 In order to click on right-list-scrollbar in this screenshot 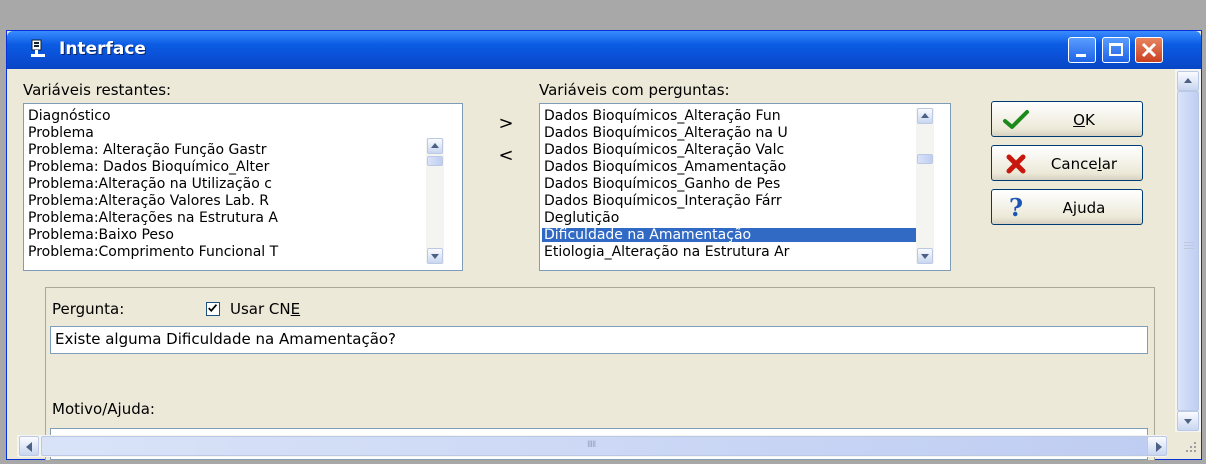, I will do `click(925, 186)`.